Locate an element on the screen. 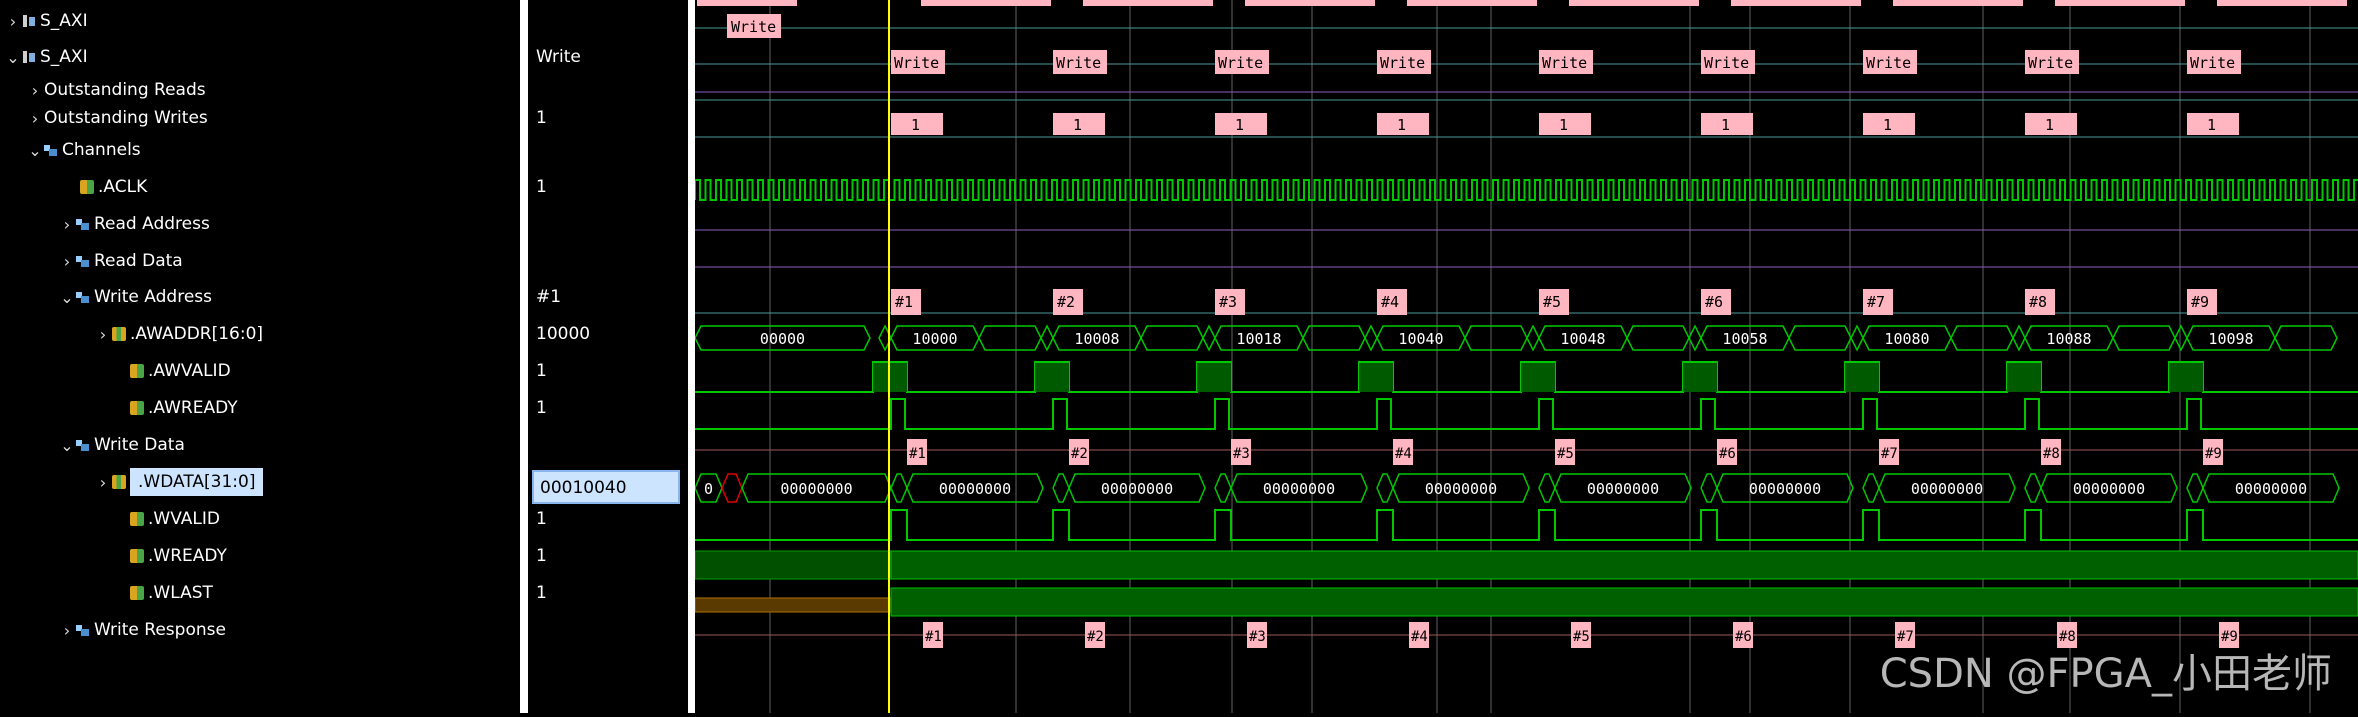 This screenshot has width=2358, height=717. wvalid-waveform is located at coordinates (1526, 525).